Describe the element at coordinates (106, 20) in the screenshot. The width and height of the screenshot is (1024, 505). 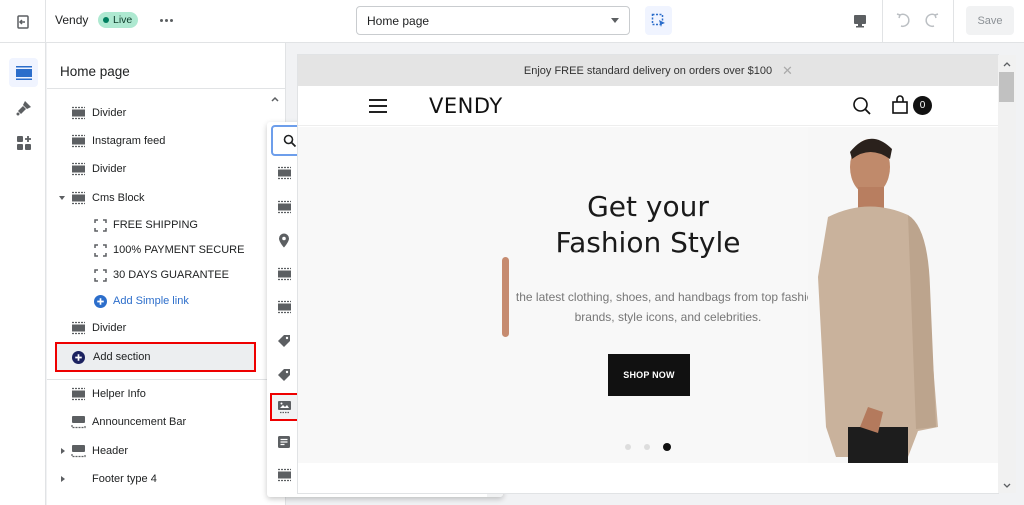
I see `live-dot-icon` at that location.